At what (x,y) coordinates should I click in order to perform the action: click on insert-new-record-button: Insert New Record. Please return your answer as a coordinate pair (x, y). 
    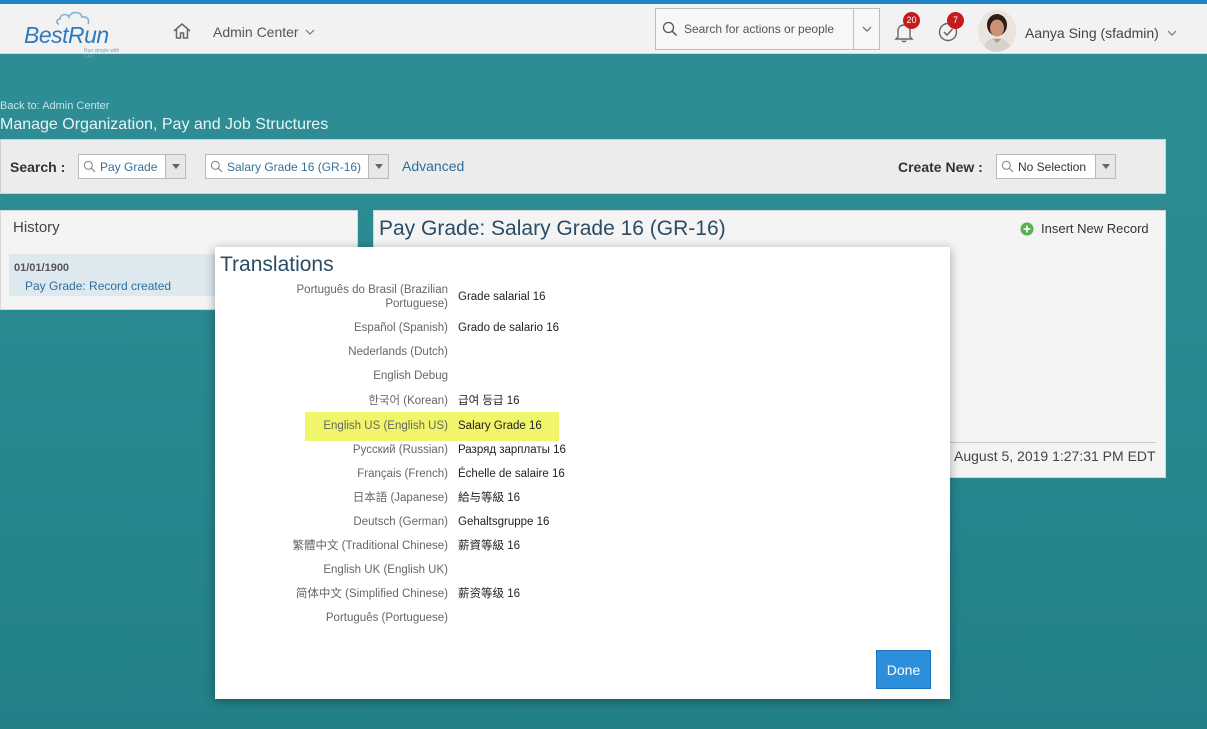
    Looking at the image, I should click on (1084, 228).